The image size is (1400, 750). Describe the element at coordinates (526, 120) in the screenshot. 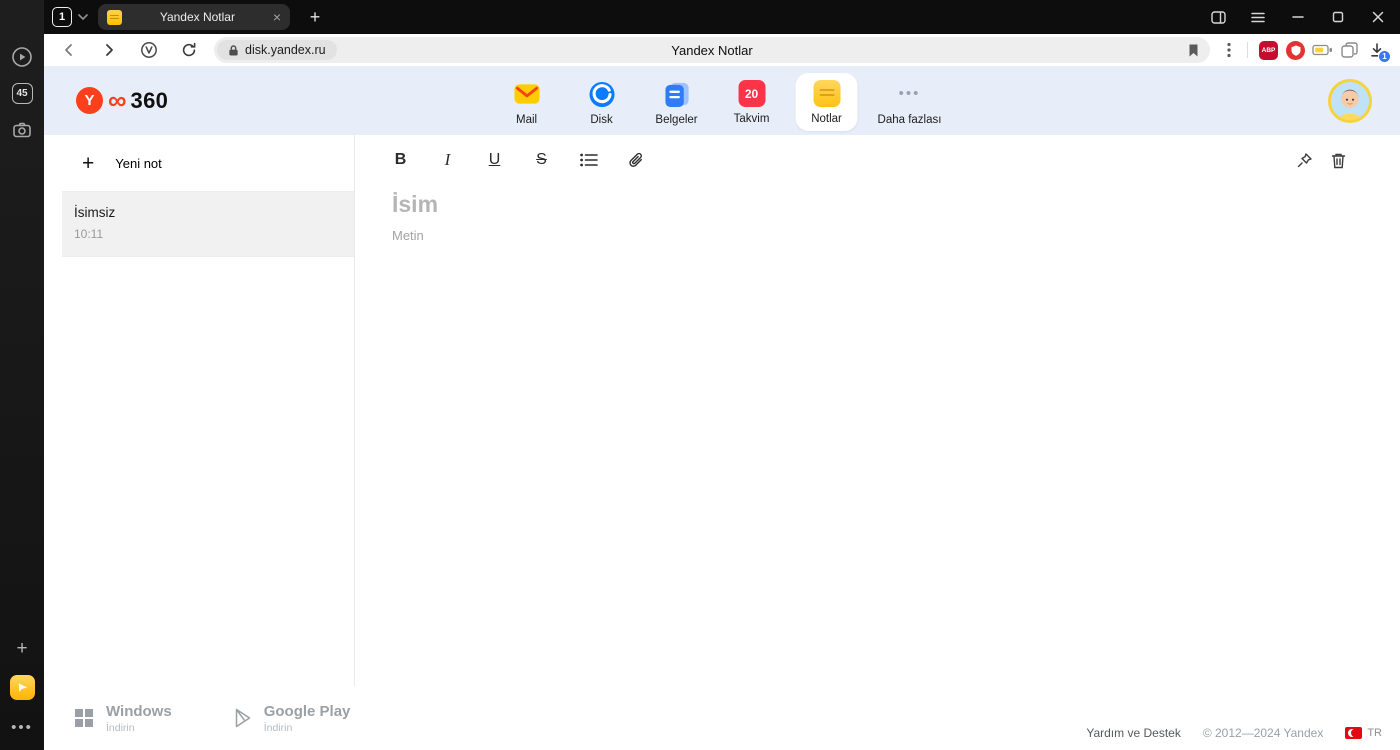

I see `service-nav-label: Mail` at that location.